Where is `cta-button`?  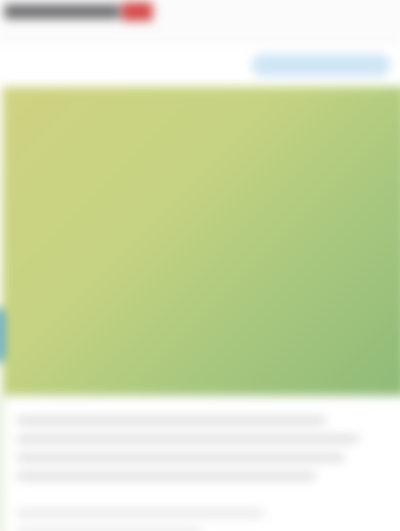
cta-button is located at coordinates (321, 65).